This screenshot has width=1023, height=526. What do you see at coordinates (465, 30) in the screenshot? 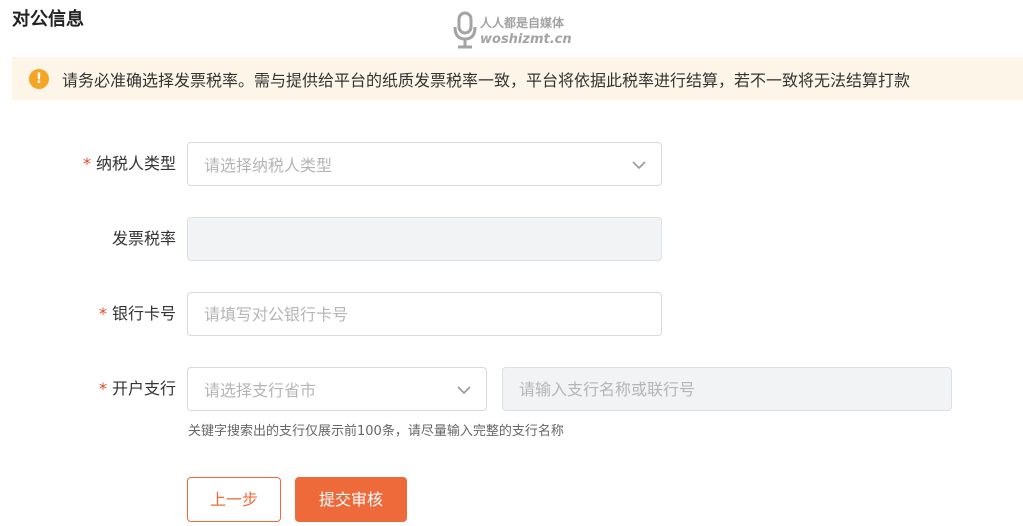
I see `microphone-logo-icon` at bounding box center [465, 30].